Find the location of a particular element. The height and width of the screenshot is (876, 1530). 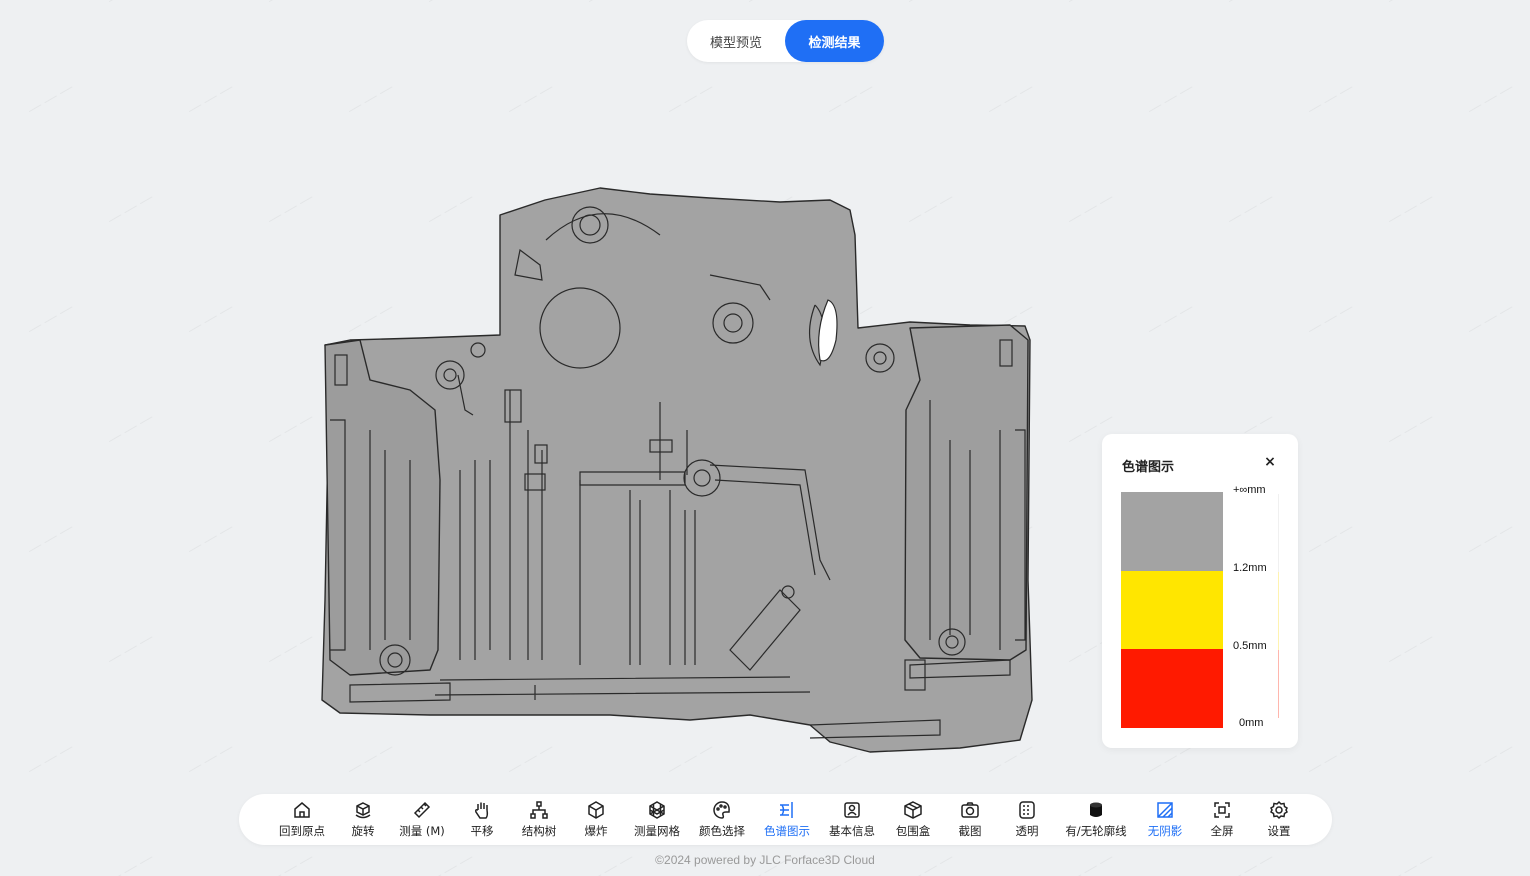

info-icon is located at coordinates (852, 810).